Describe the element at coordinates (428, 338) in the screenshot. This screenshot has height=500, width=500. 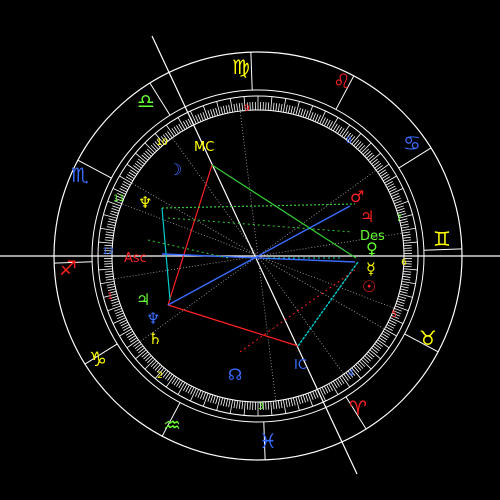
I see `sign-taurus: ♉` at that location.